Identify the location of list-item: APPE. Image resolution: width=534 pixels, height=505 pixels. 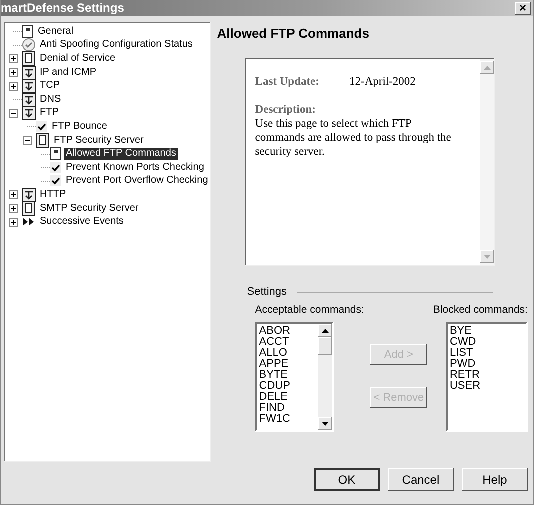
(288, 364).